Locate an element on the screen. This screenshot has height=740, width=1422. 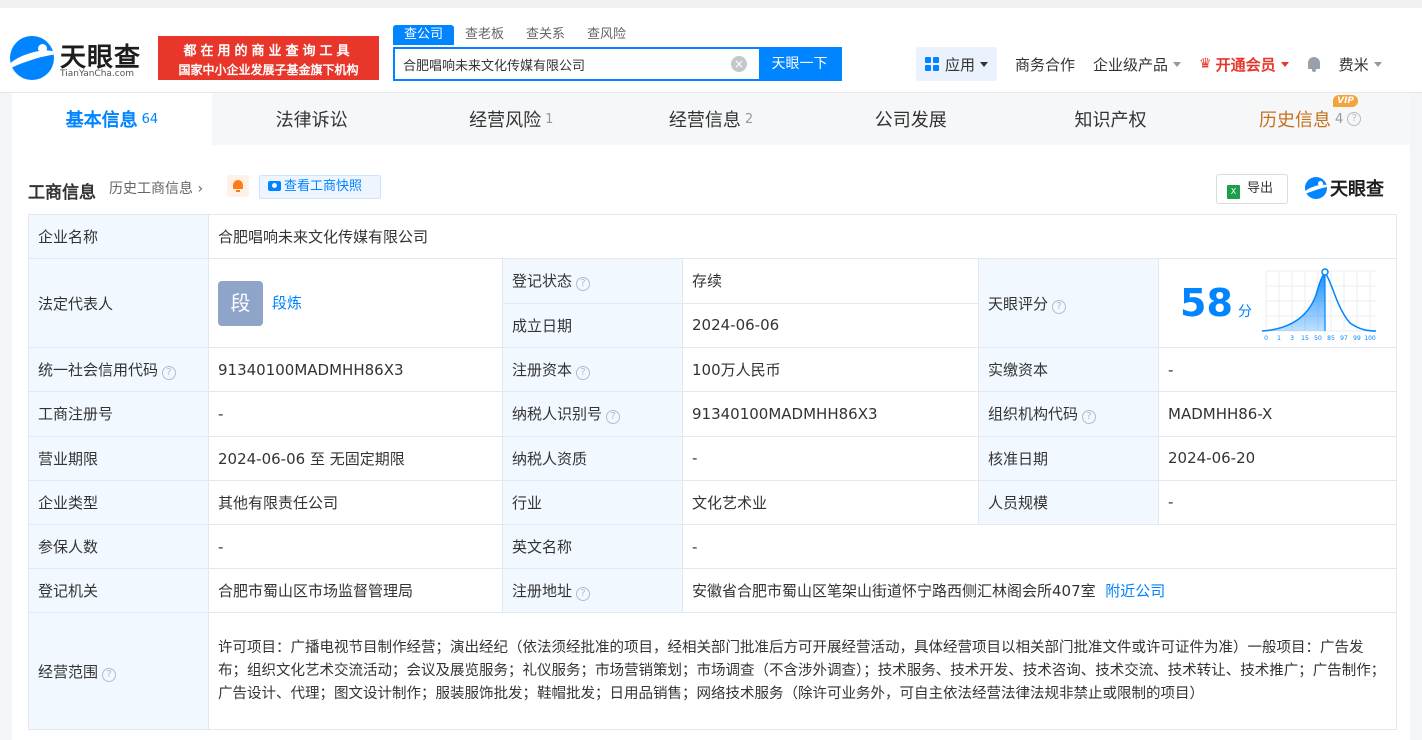
tab-basic-info: 基本信息 64 is located at coordinates (112, 119).